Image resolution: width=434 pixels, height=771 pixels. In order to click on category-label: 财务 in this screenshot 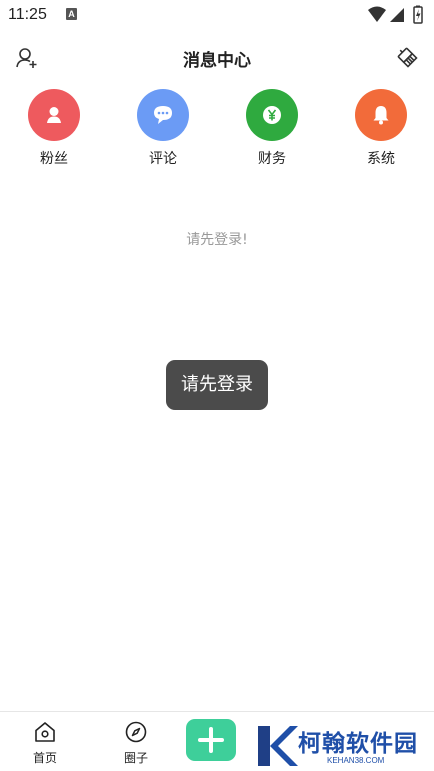, I will do `click(272, 159)`.